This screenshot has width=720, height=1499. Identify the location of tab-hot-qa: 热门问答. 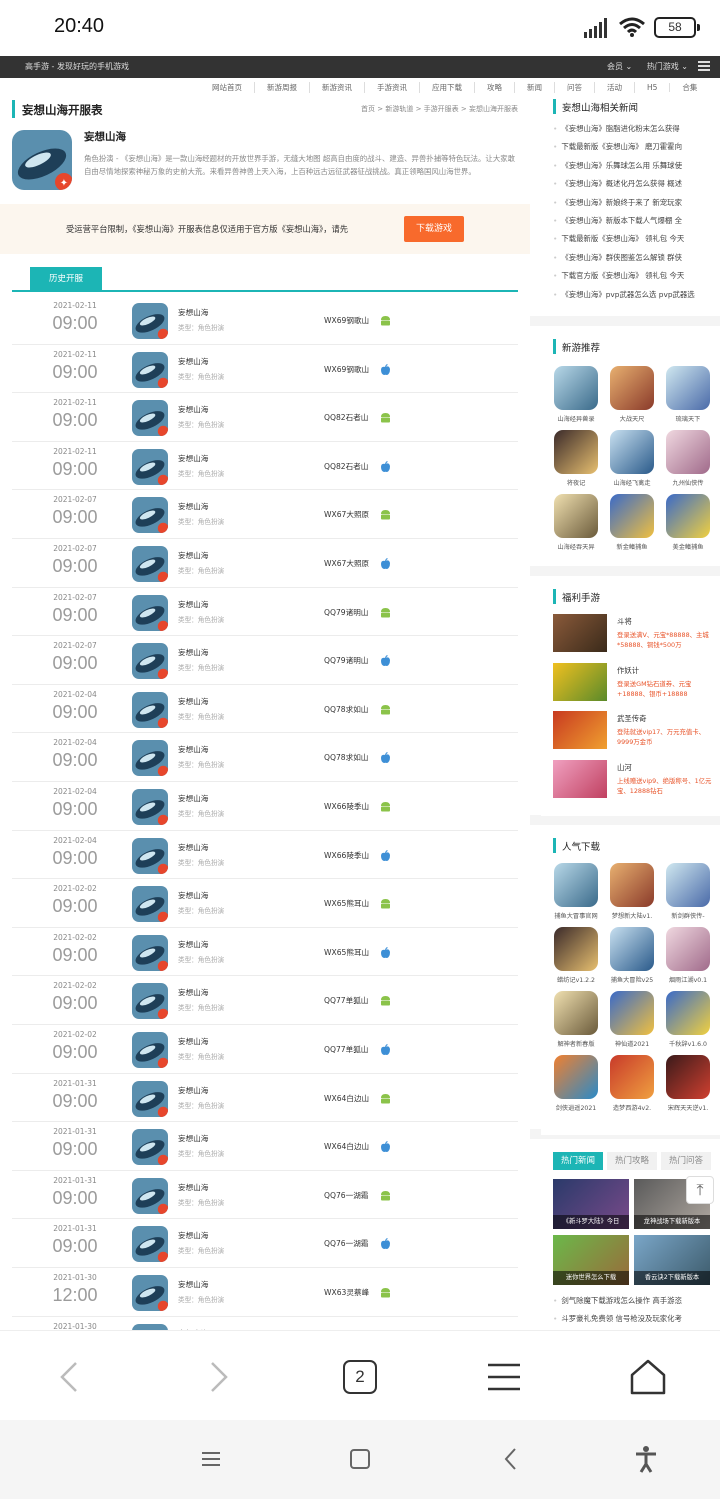
(686, 1161).